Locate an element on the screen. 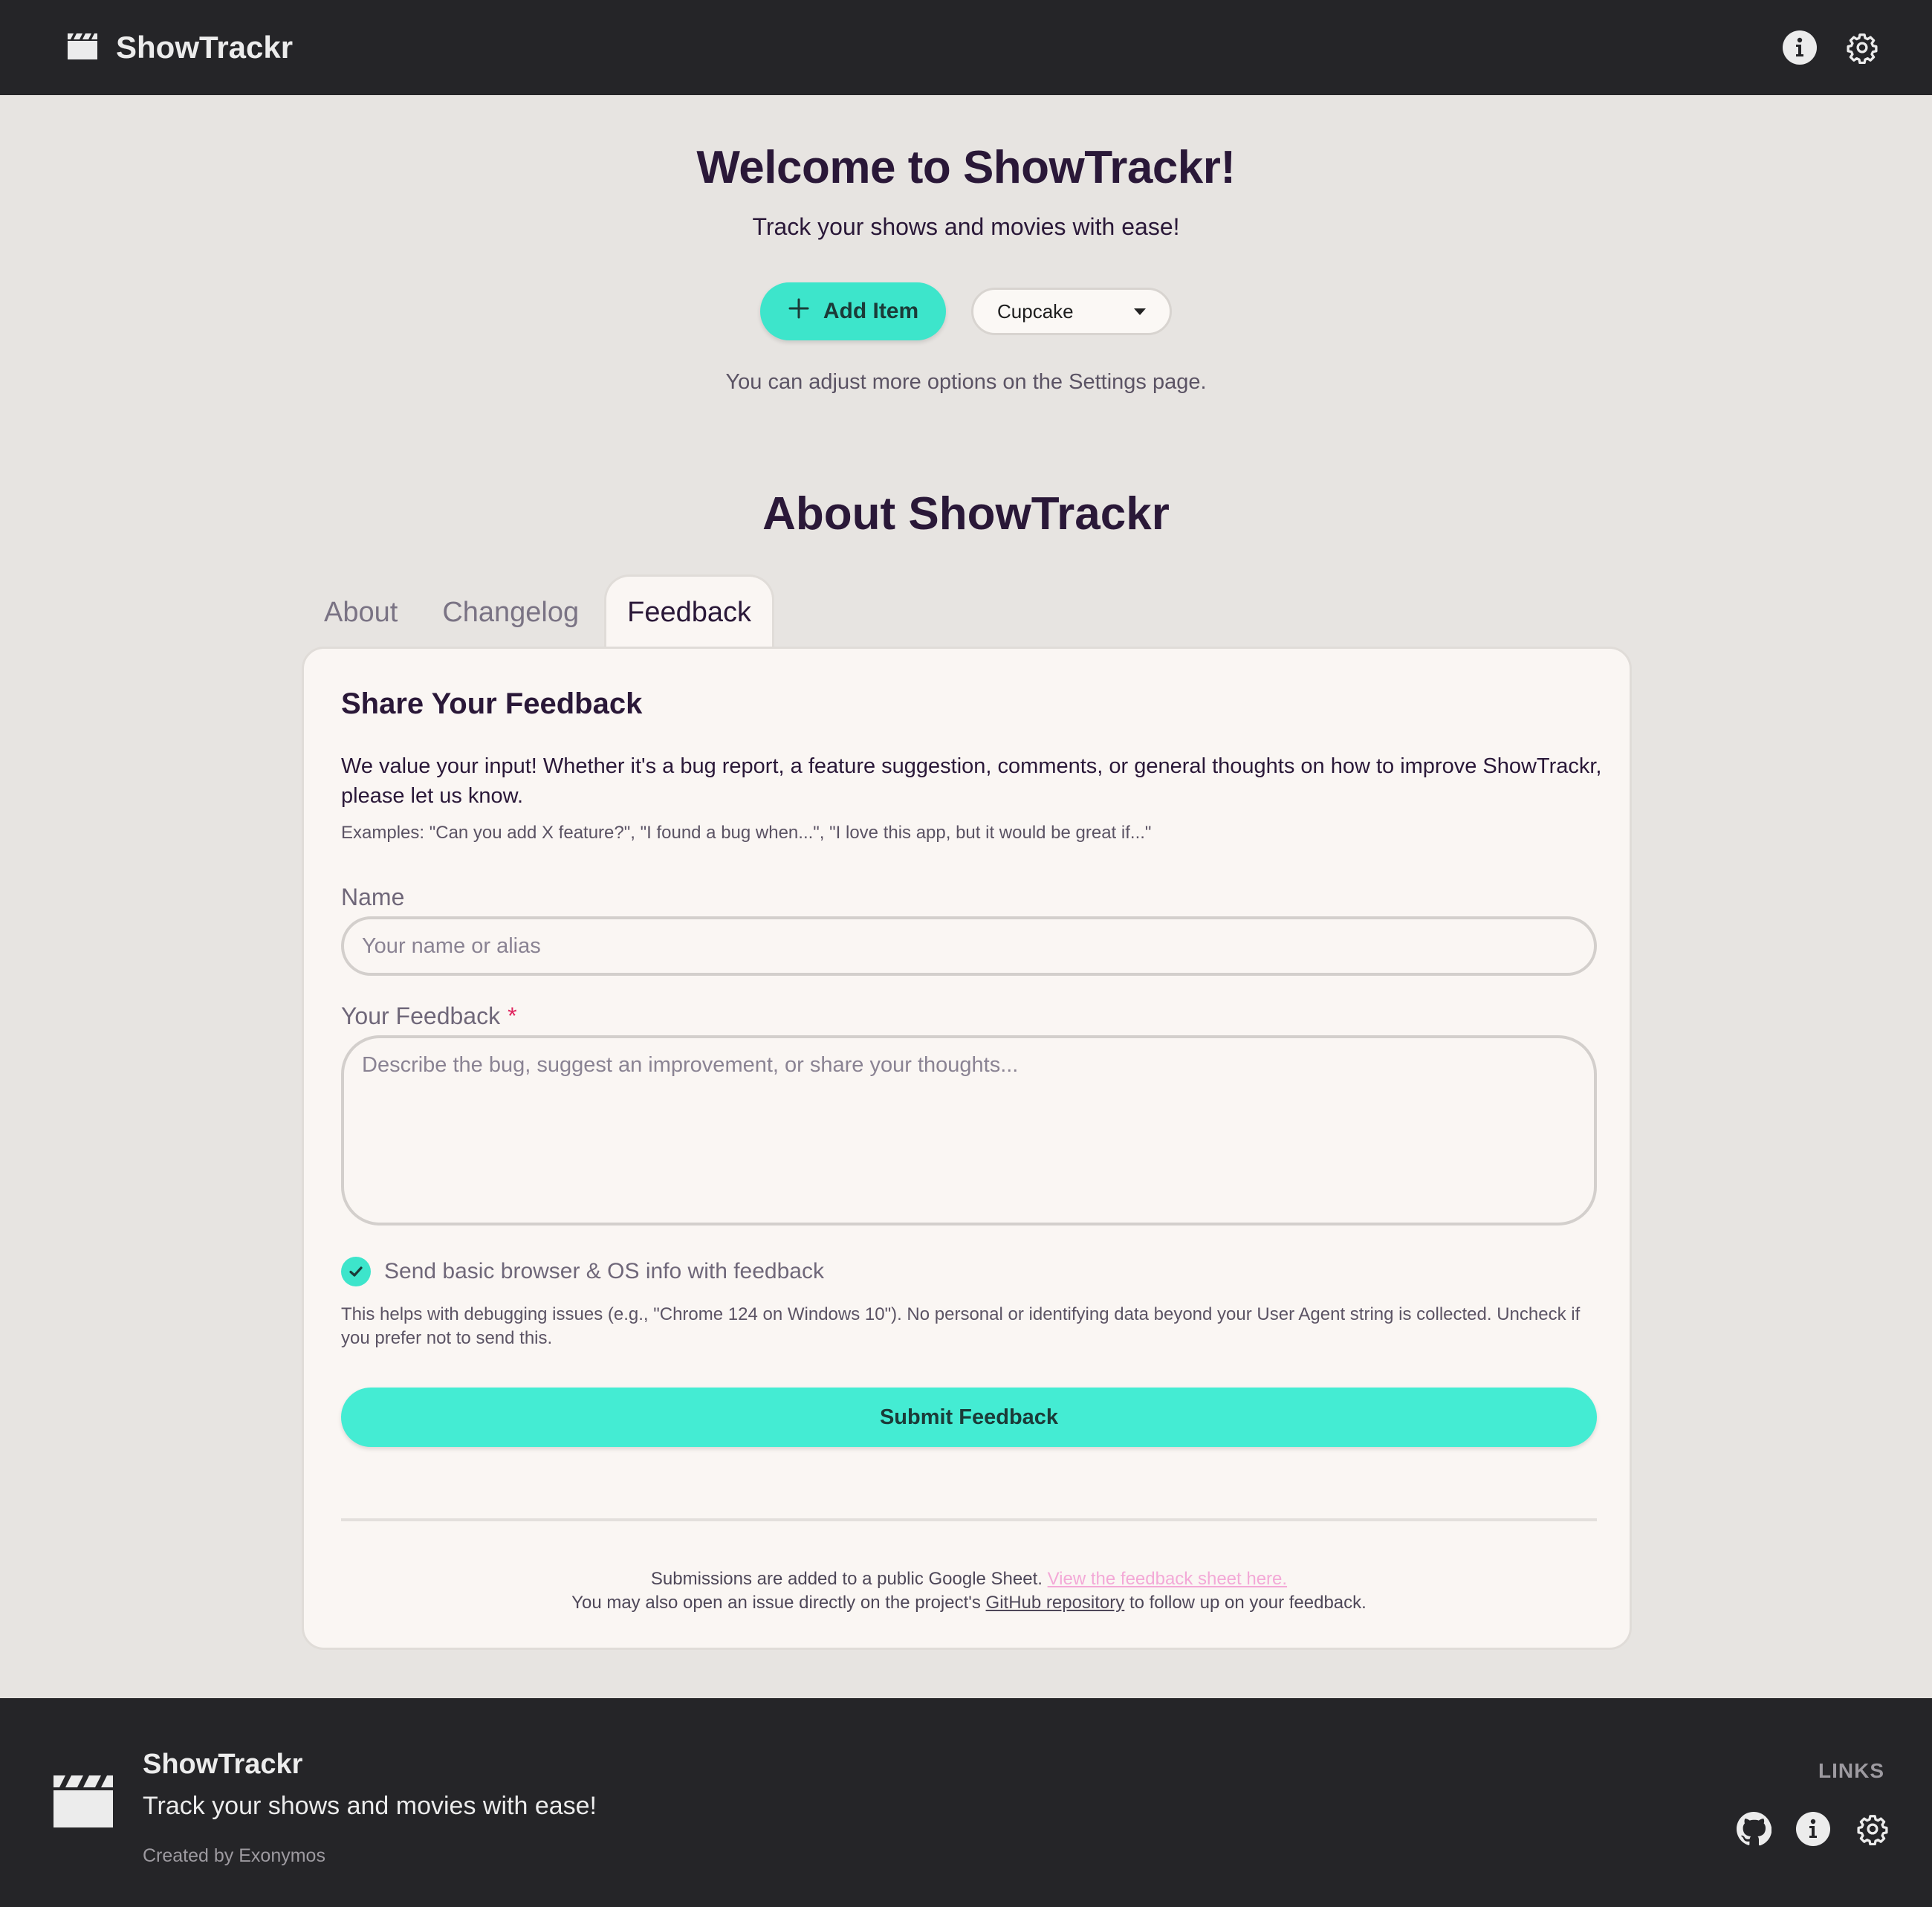 This screenshot has width=1932, height=1907. github-icon is located at coordinates (1753, 1829).